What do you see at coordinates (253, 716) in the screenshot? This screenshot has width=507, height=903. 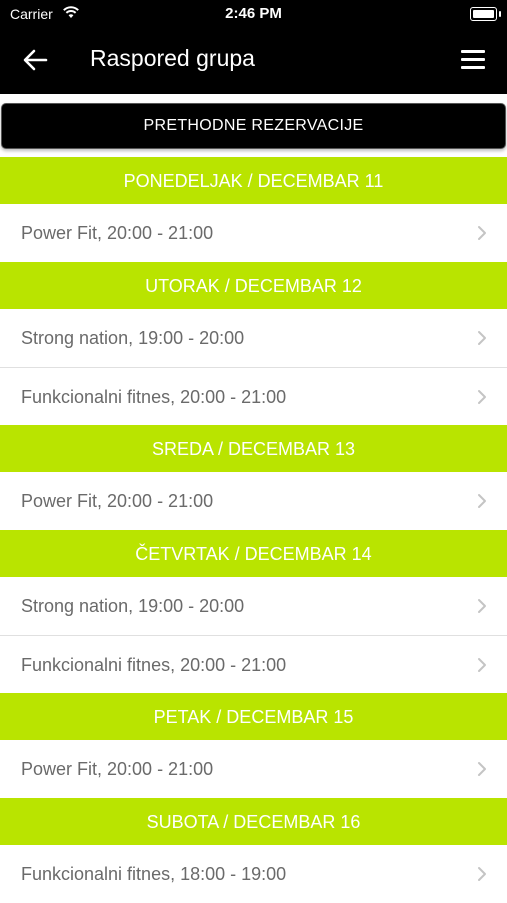 I see `day-header: PETAK / DECEMBAR 15` at bounding box center [253, 716].